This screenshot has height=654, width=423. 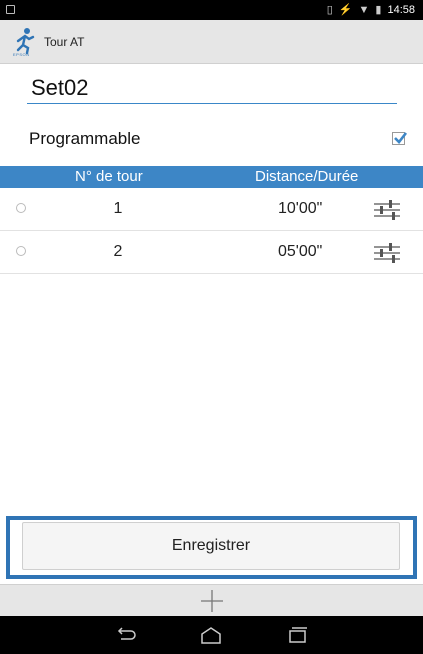 What do you see at coordinates (211, 139) in the screenshot?
I see `programmable-row: Programmable` at bounding box center [211, 139].